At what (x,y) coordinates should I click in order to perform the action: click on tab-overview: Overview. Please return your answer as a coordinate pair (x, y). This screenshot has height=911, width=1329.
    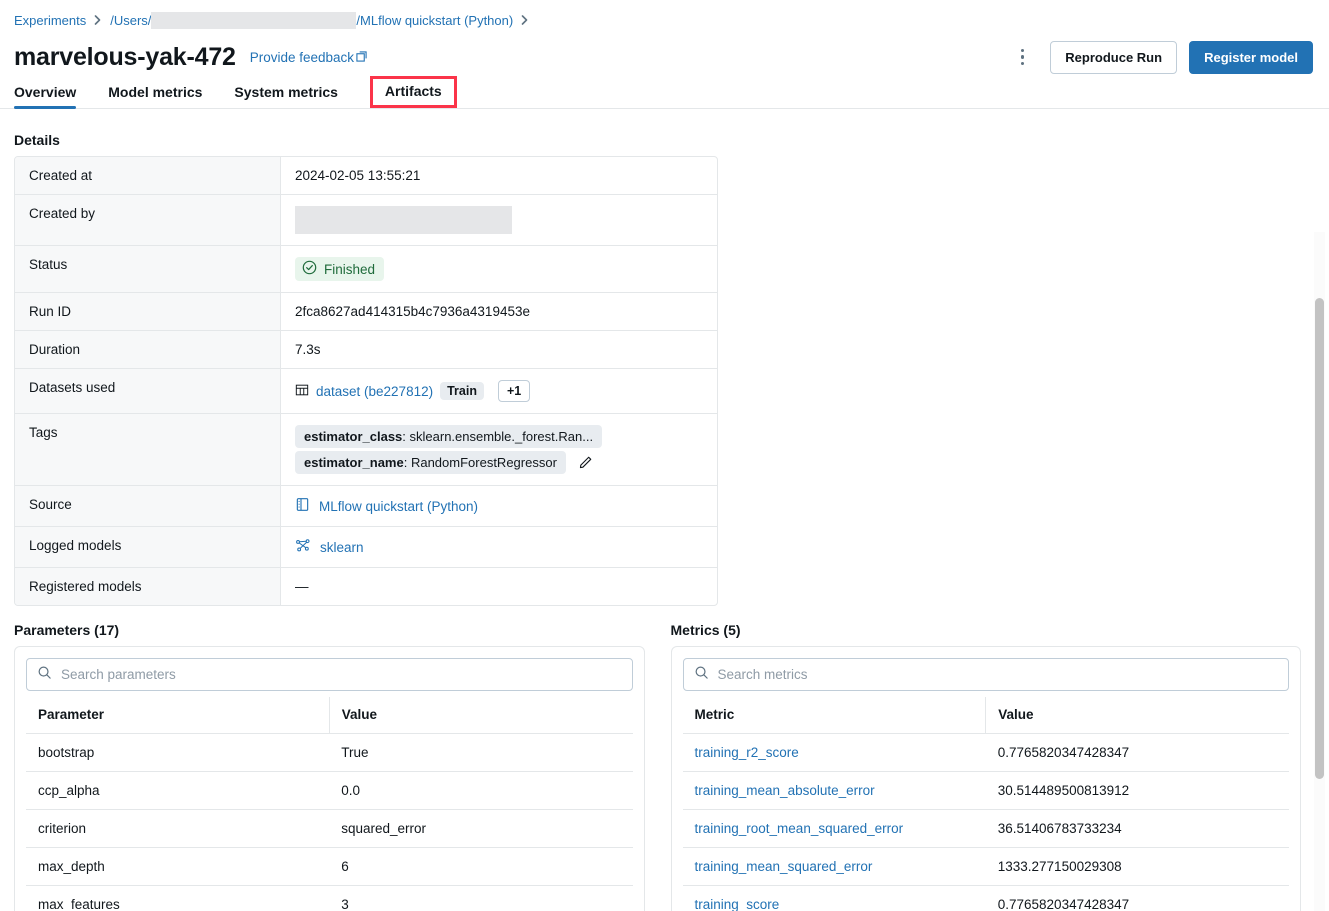
    Looking at the image, I should click on (45, 96).